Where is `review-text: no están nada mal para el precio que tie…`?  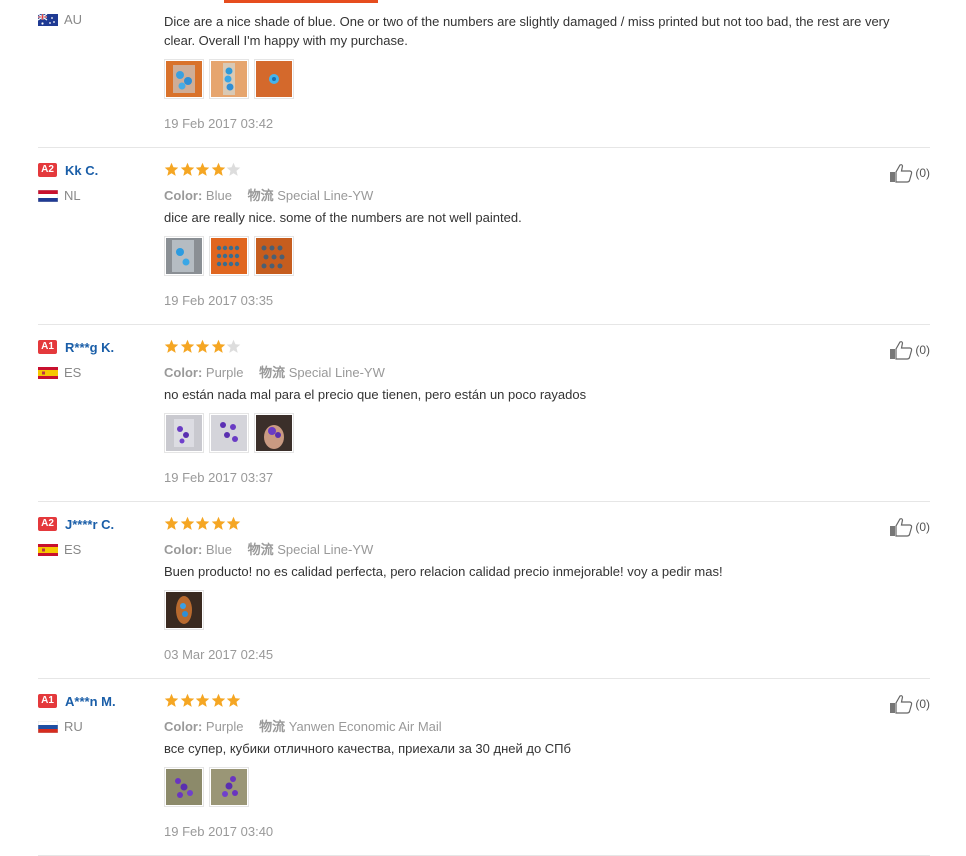 review-text: no están nada mal para el precio que tie… is located at coordinates (375, 394).